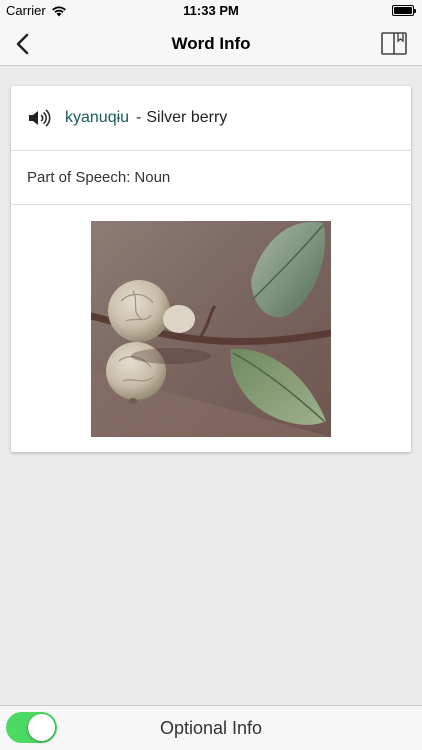 The image size is (422, 750). Describe the element at coordinates (394, 44) in the screenshot. I see `book-icon` at that location.